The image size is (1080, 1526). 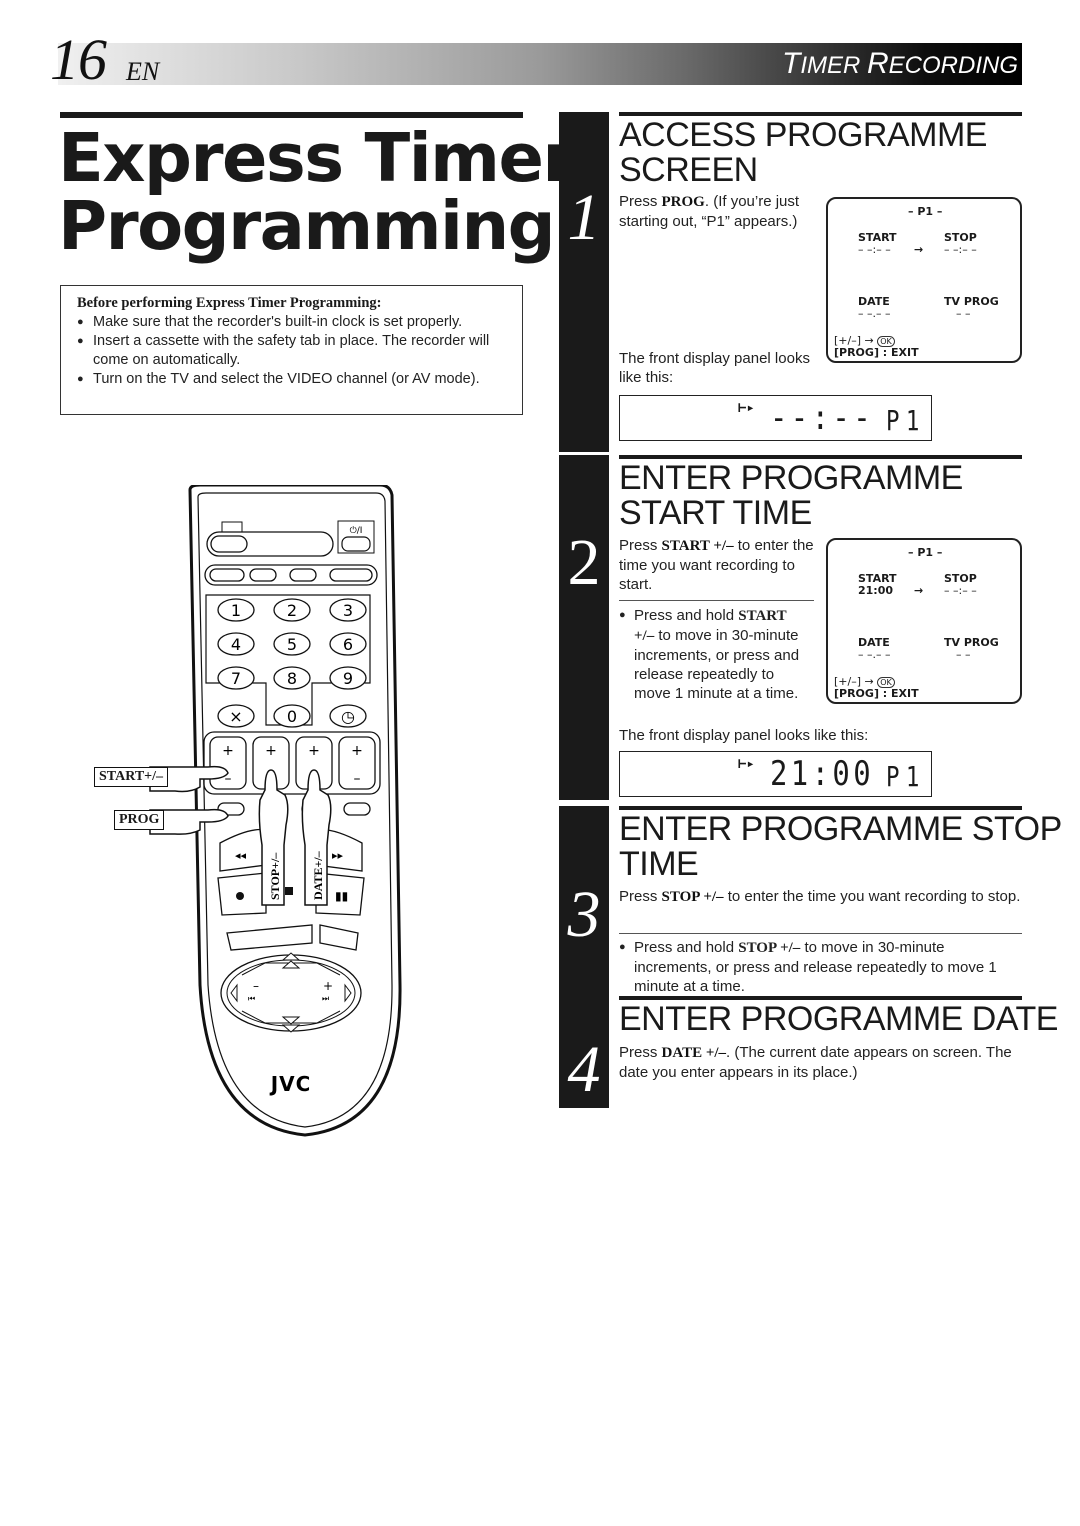 What do you see at coordinates (316, 158) in the screenshot?
I see `page-title-line: Express Timer` at bounding box center [316, 158].